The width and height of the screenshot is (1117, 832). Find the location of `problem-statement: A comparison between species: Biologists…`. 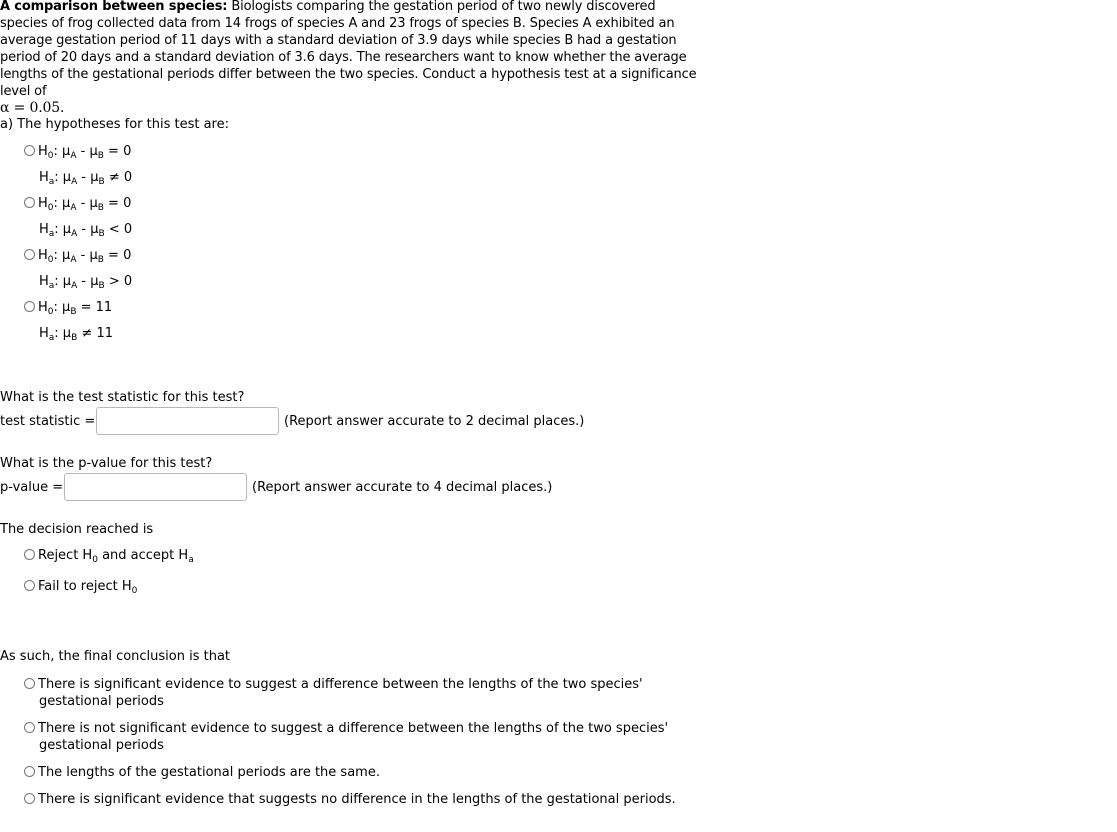

problem-statement: A comparison between species: Biologists… is located at coordinates (352, 58).